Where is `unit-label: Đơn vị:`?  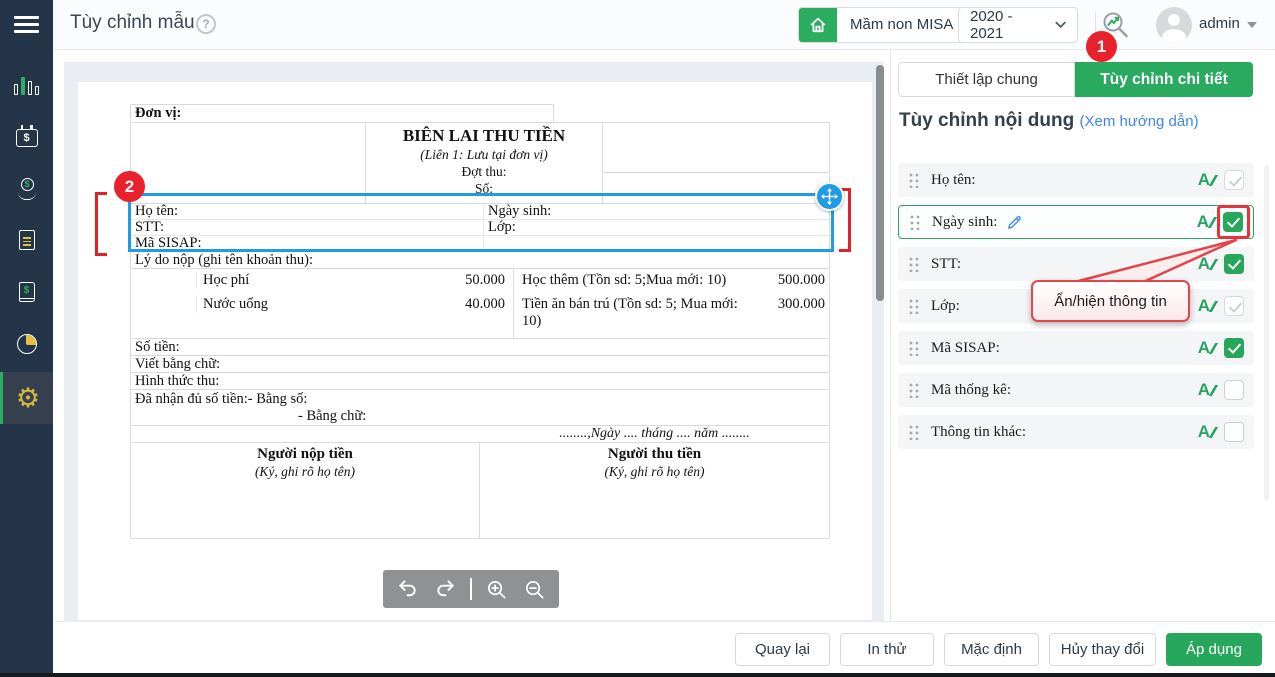
unit-label: Đơn vị: is located at coordinates (342, 113).